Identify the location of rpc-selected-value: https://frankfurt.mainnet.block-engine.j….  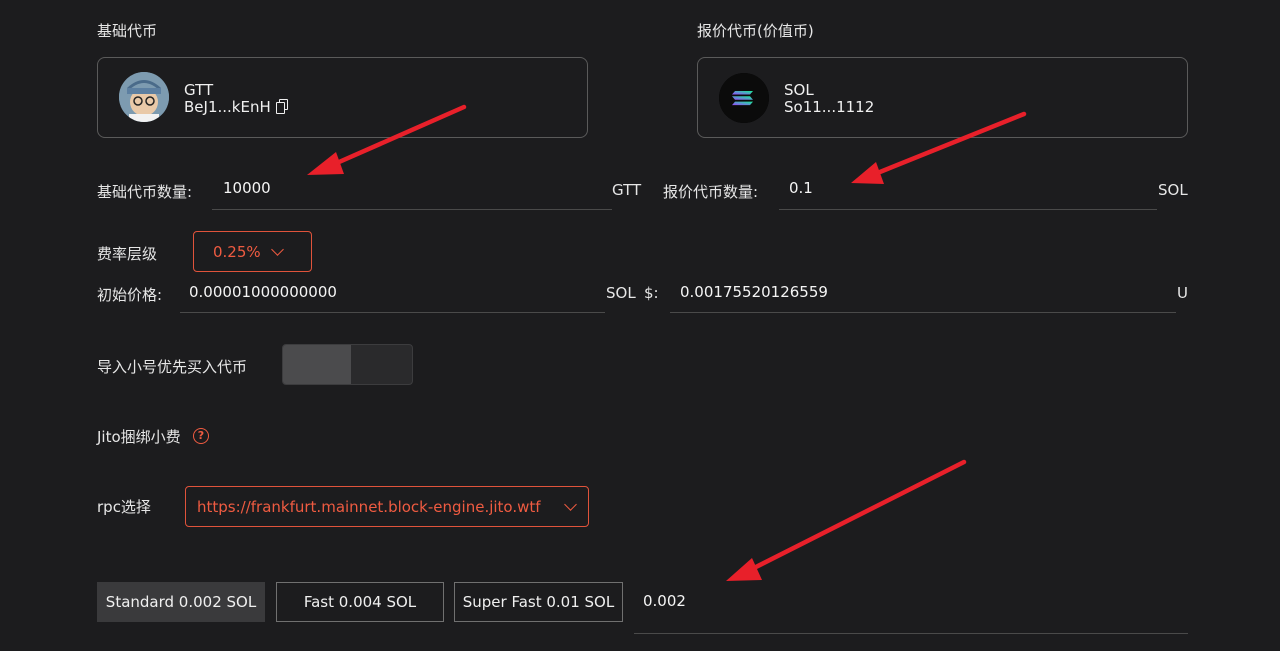
(369, 507).